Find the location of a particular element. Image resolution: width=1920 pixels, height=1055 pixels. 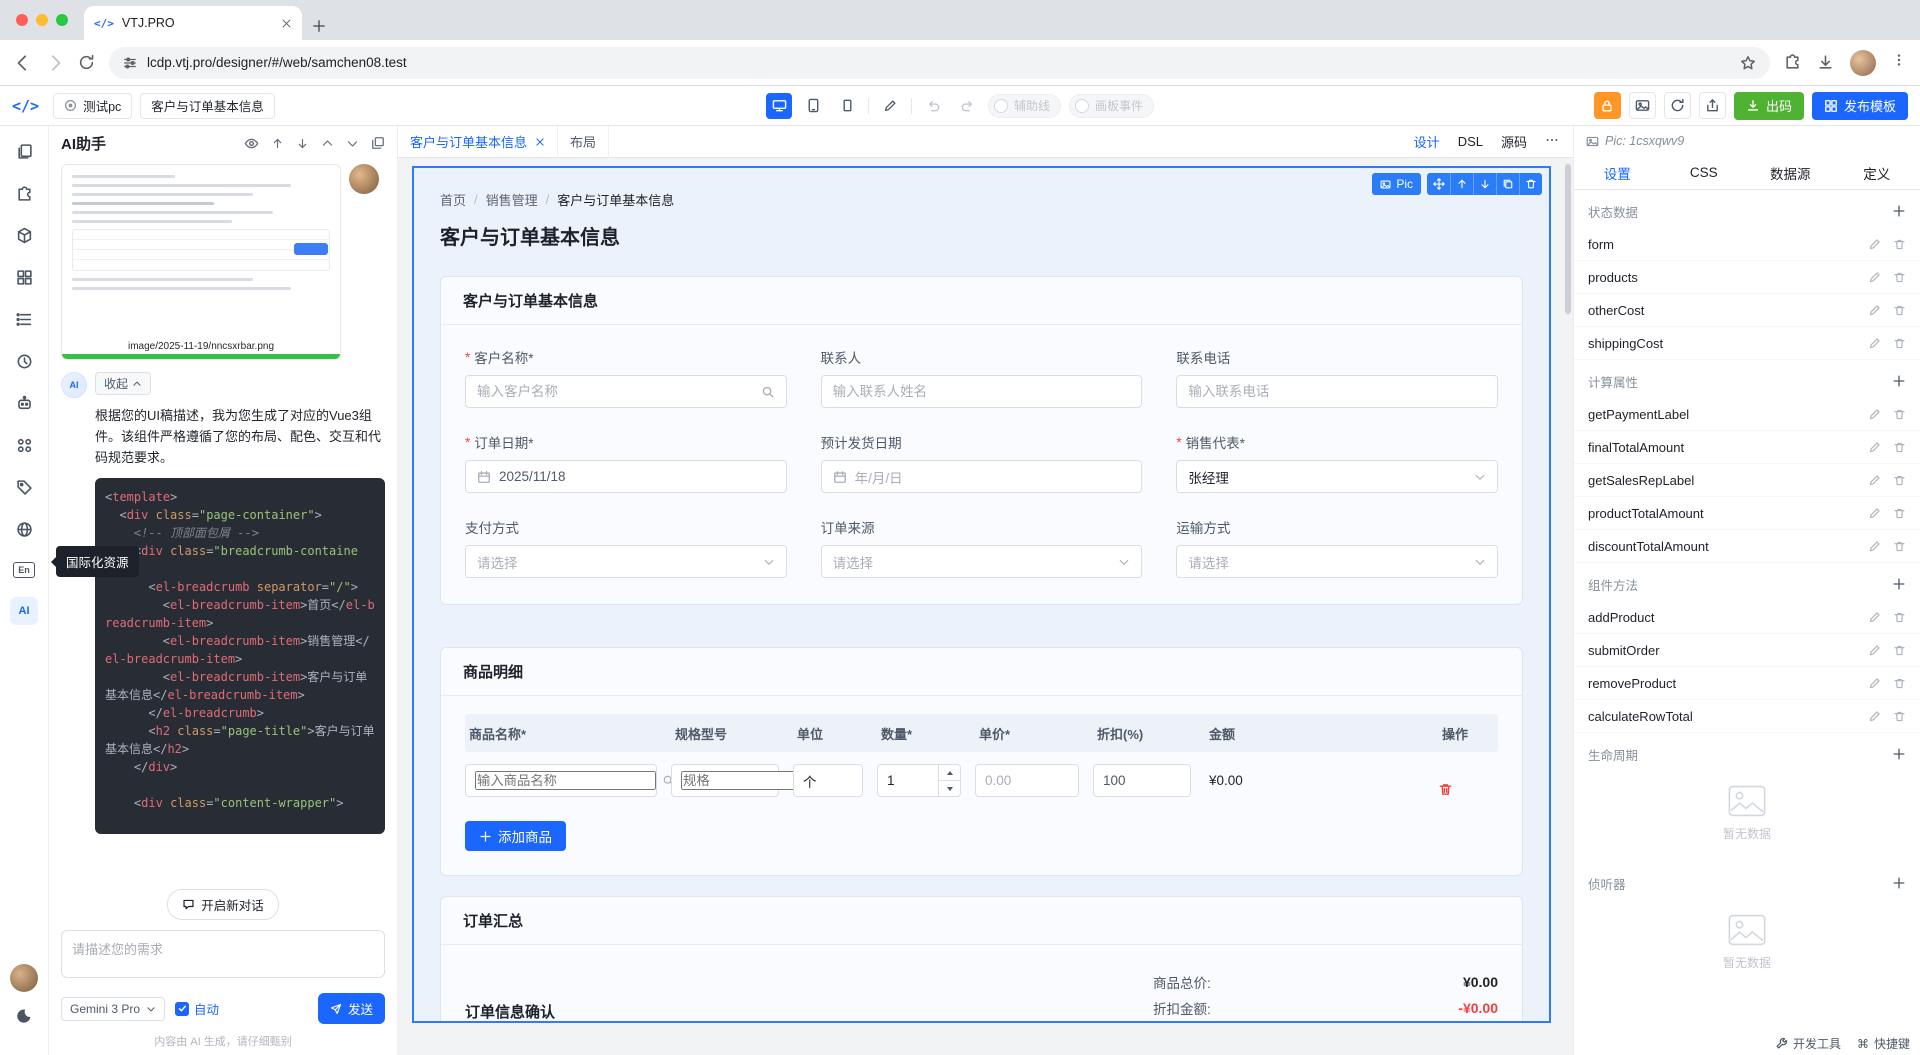

method-item: removeProduct is located at coordinates (1747, 683).